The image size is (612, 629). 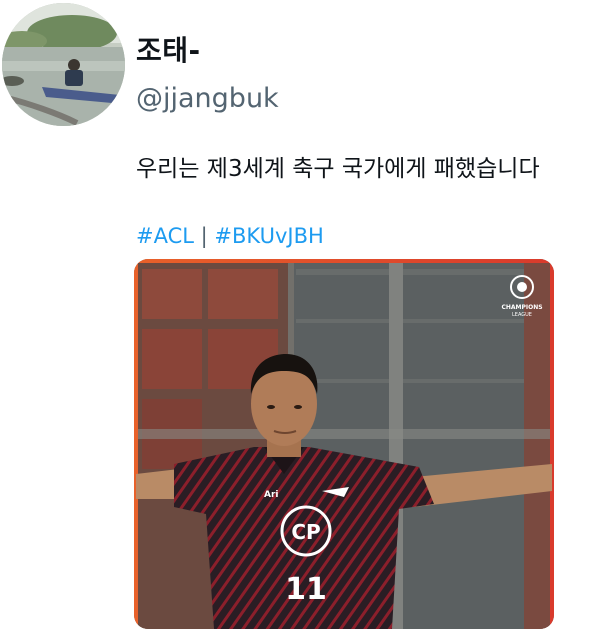 I want to click on user-handle: @jjangbuk, so click(x=207, y=98).